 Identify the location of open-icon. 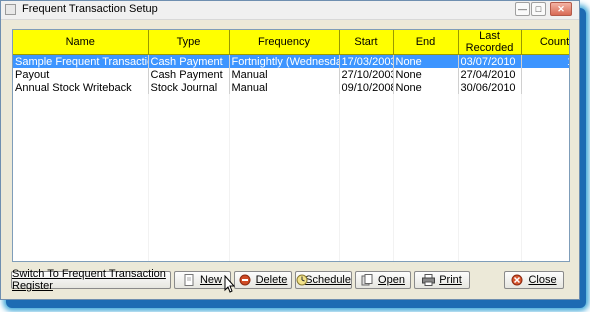
(367, 280).